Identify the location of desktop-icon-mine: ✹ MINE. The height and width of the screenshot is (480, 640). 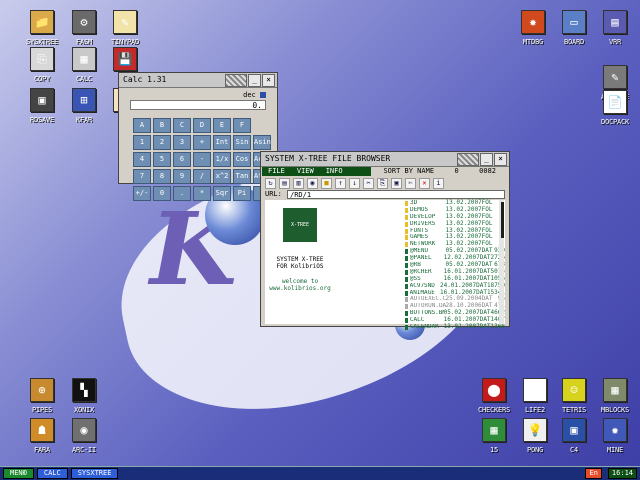
(613, 436).